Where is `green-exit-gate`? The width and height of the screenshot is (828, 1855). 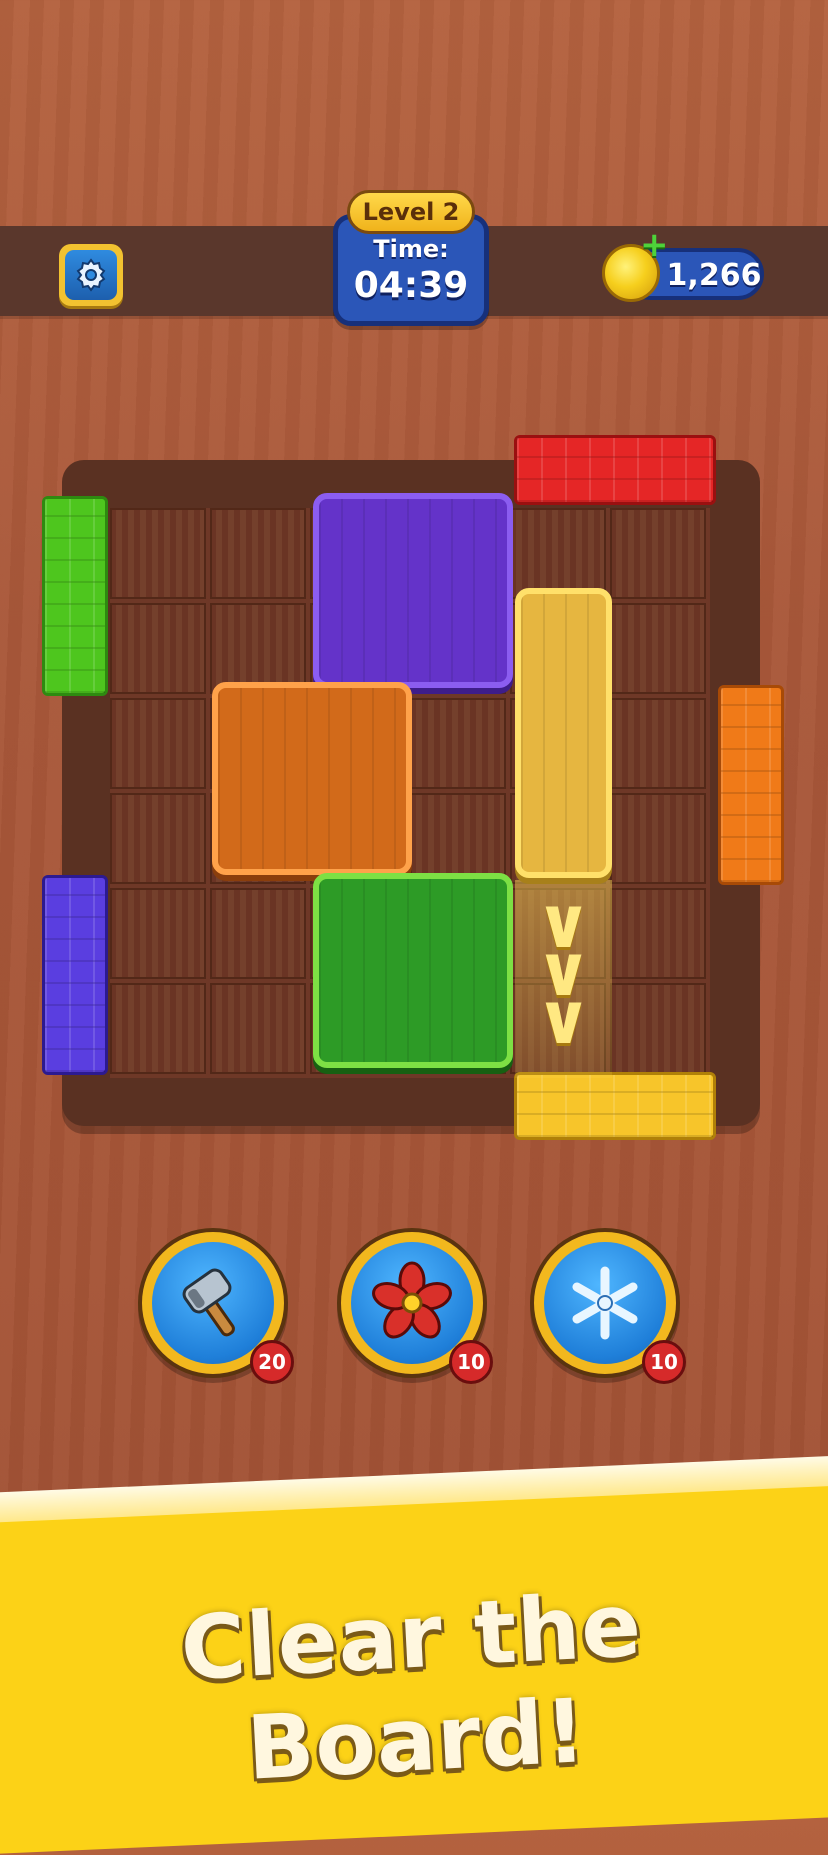
green-exit-gate is located at coordinates (75, 596).